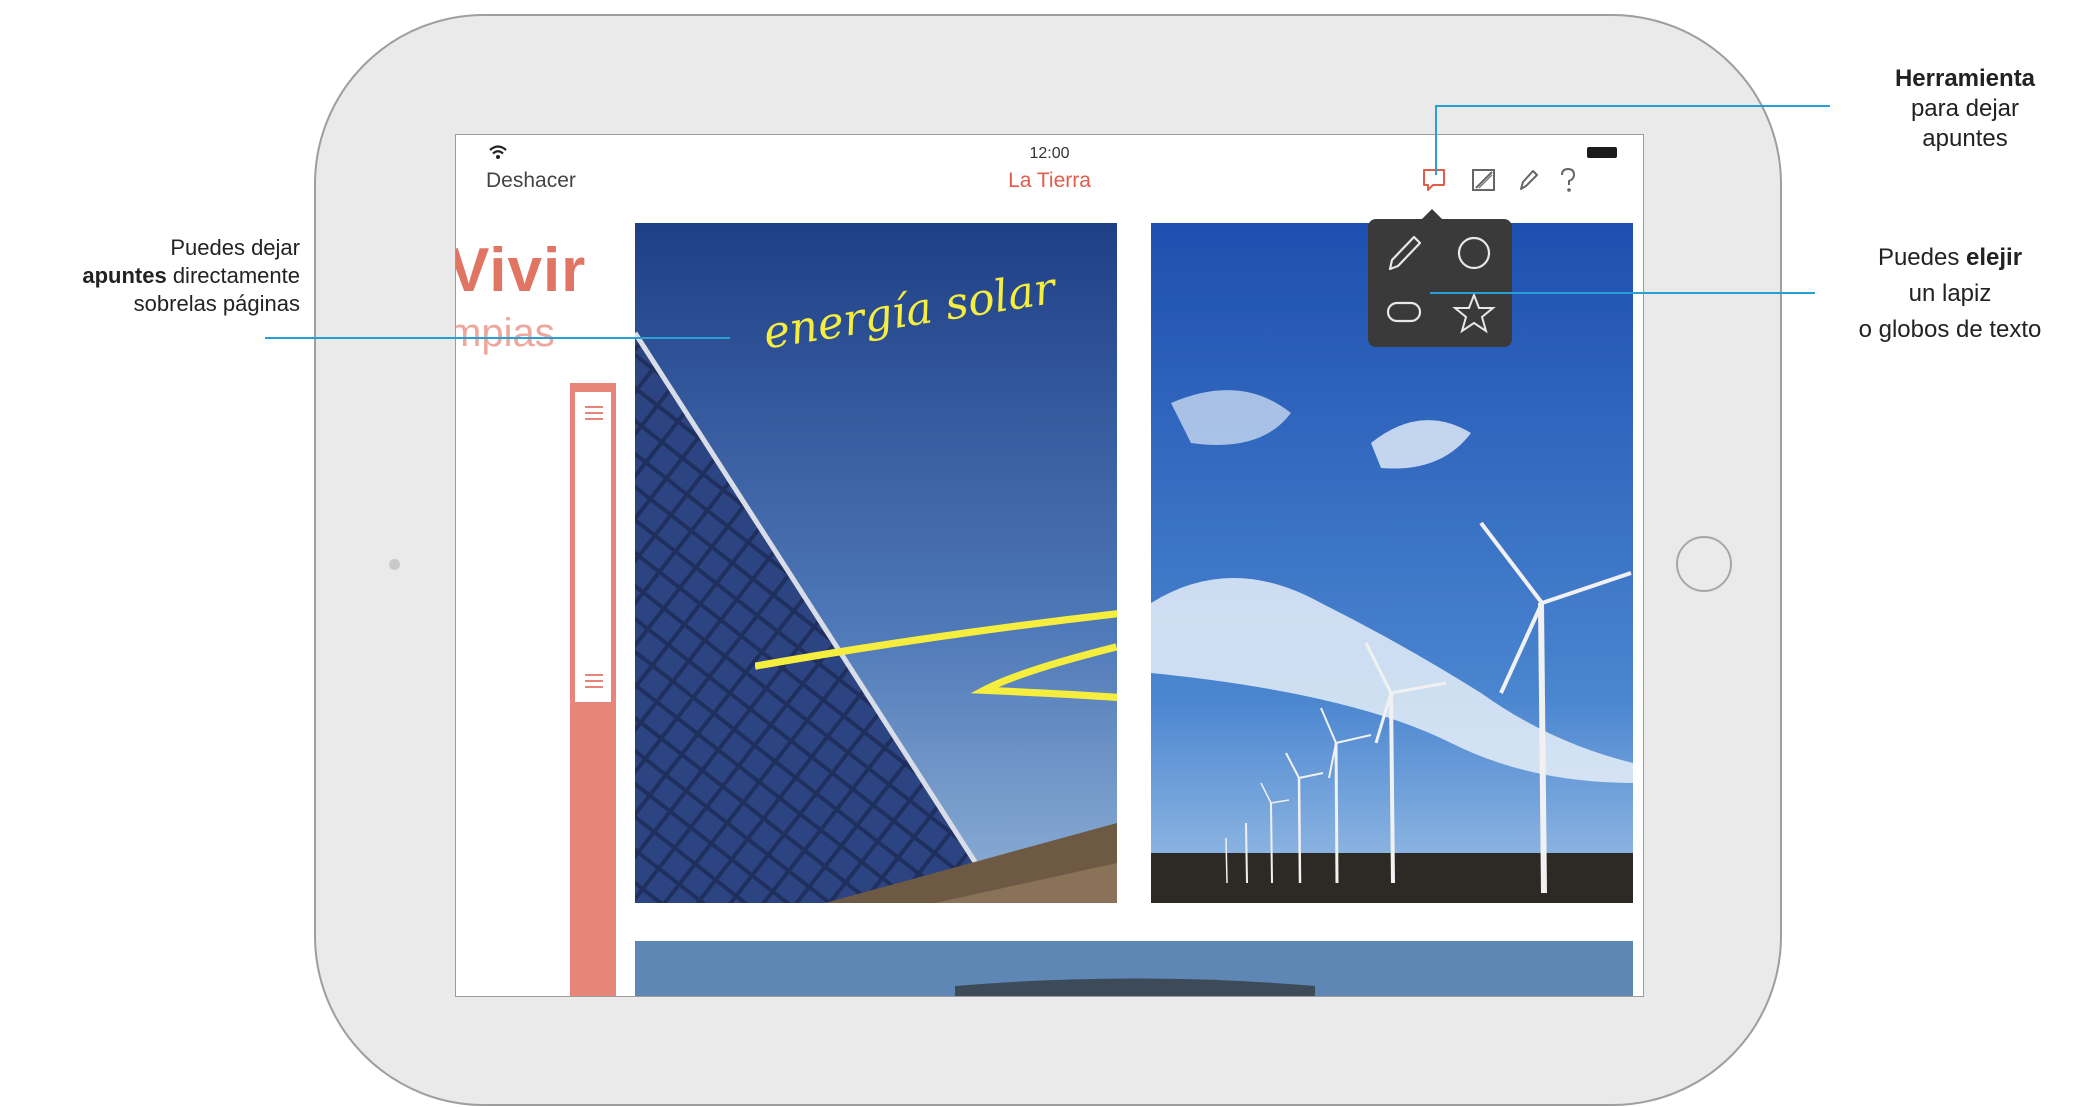  What do you see at coordinates (1434, 180) in the screenshot?
I see `note-bubble-icon` at bounding box center [1434, 180].